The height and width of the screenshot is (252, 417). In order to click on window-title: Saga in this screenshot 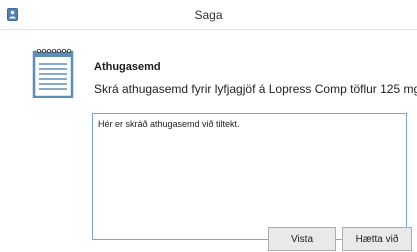, I will do `click(208, 15)`.